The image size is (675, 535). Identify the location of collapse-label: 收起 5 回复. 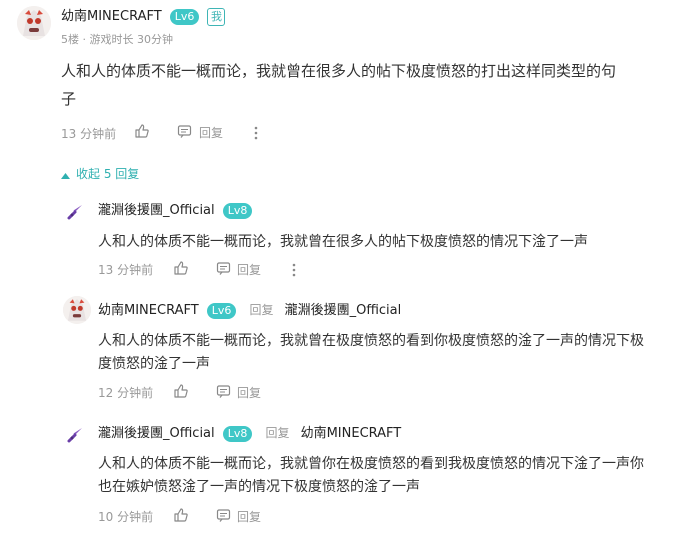
(108, 174).